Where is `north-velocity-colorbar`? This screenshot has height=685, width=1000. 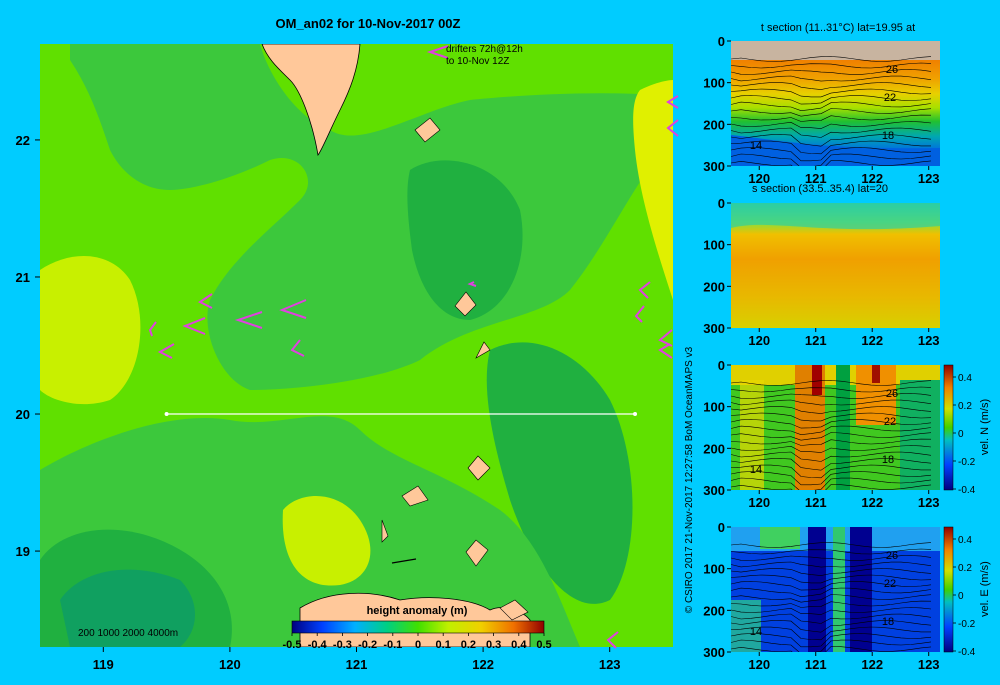
north-velocity-colorbar is located at coordinates (948, 427).